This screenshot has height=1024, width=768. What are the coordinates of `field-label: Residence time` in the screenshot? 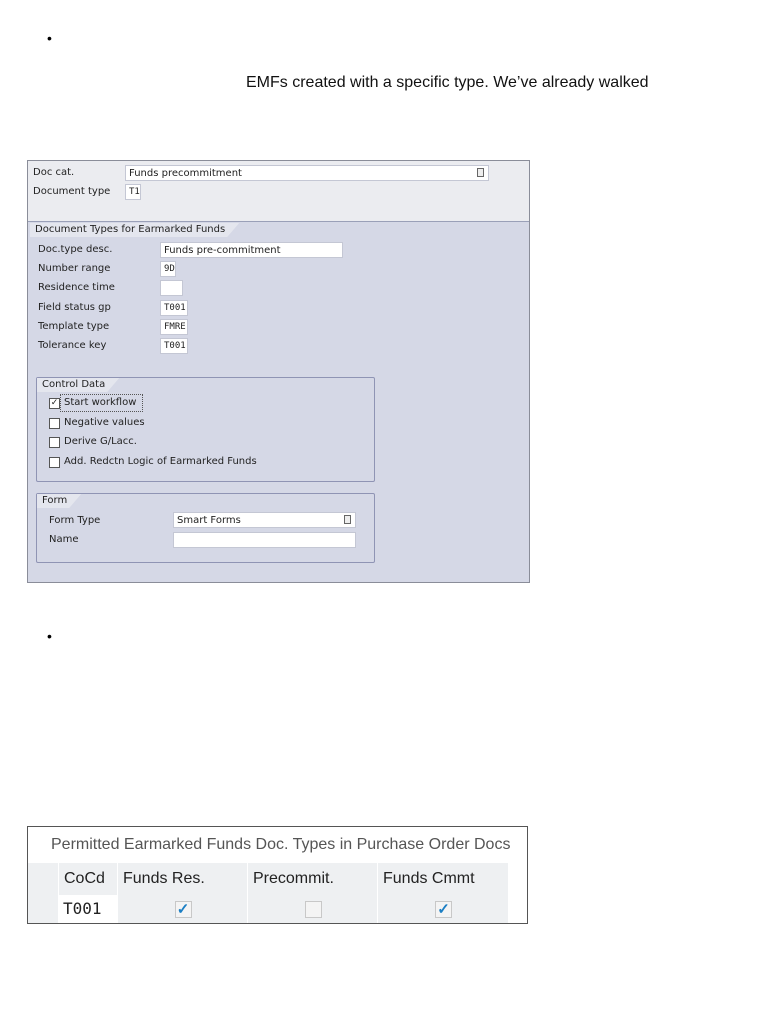 It's located at (76, 287).